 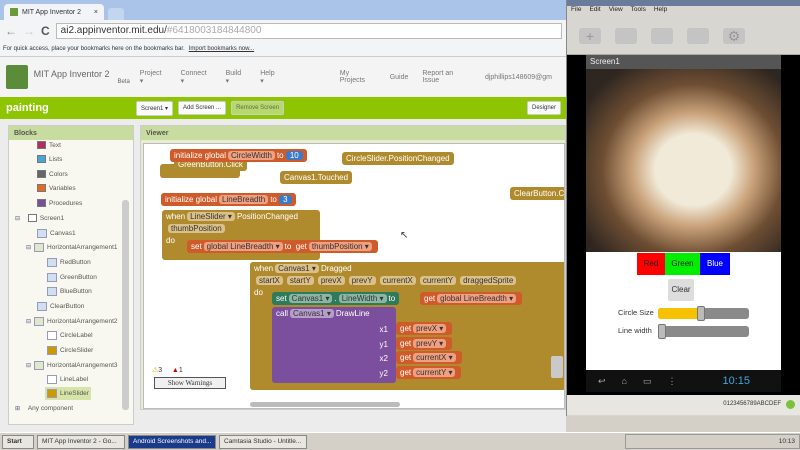 I want to click on tree-harr2: ⊟ HorizontalArrangement2, so click(x=71, y=321).